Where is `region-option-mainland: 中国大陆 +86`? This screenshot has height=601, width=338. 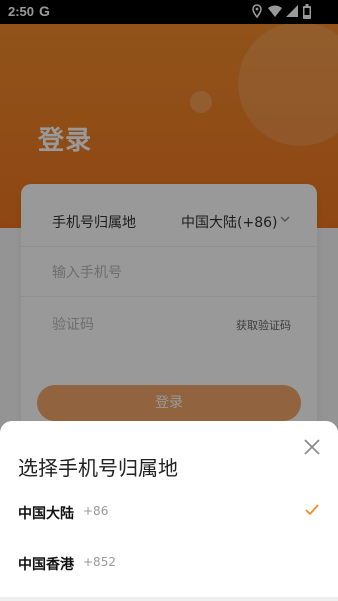 region-option-mainland: 中国大陆 +86 is located at coordinates (169, 512).